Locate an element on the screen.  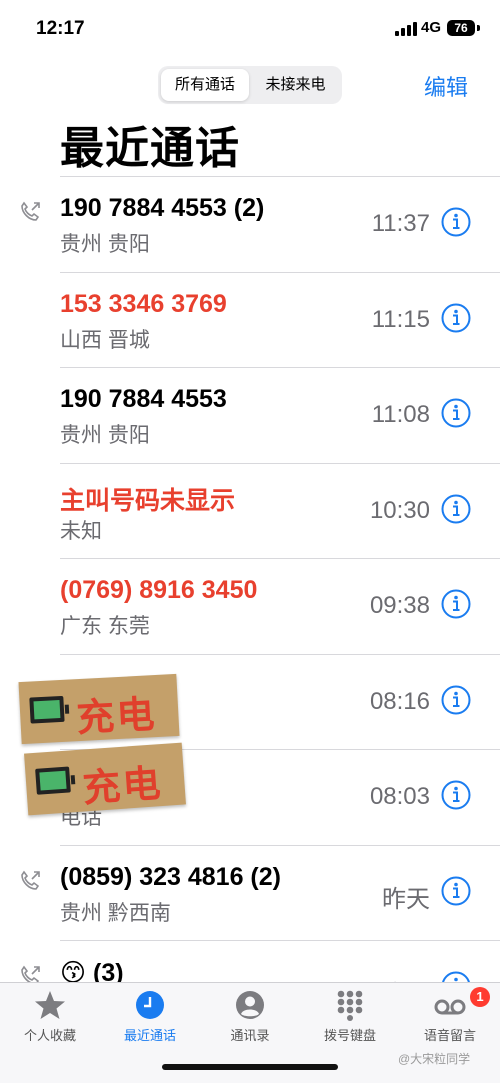
tab-label: 通讯录 is located at coordinates (250, 1035).